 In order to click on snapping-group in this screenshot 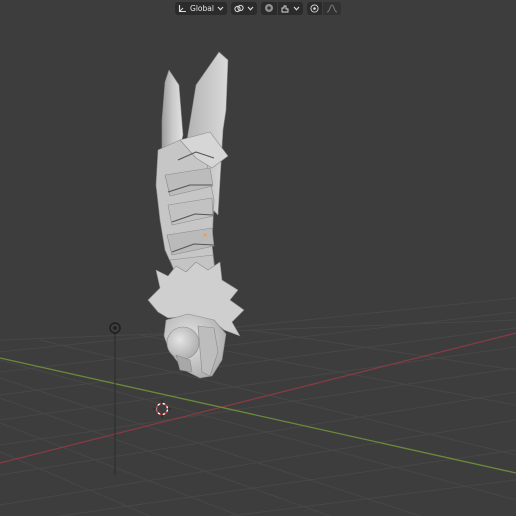, I will do `click(281, 8)`.